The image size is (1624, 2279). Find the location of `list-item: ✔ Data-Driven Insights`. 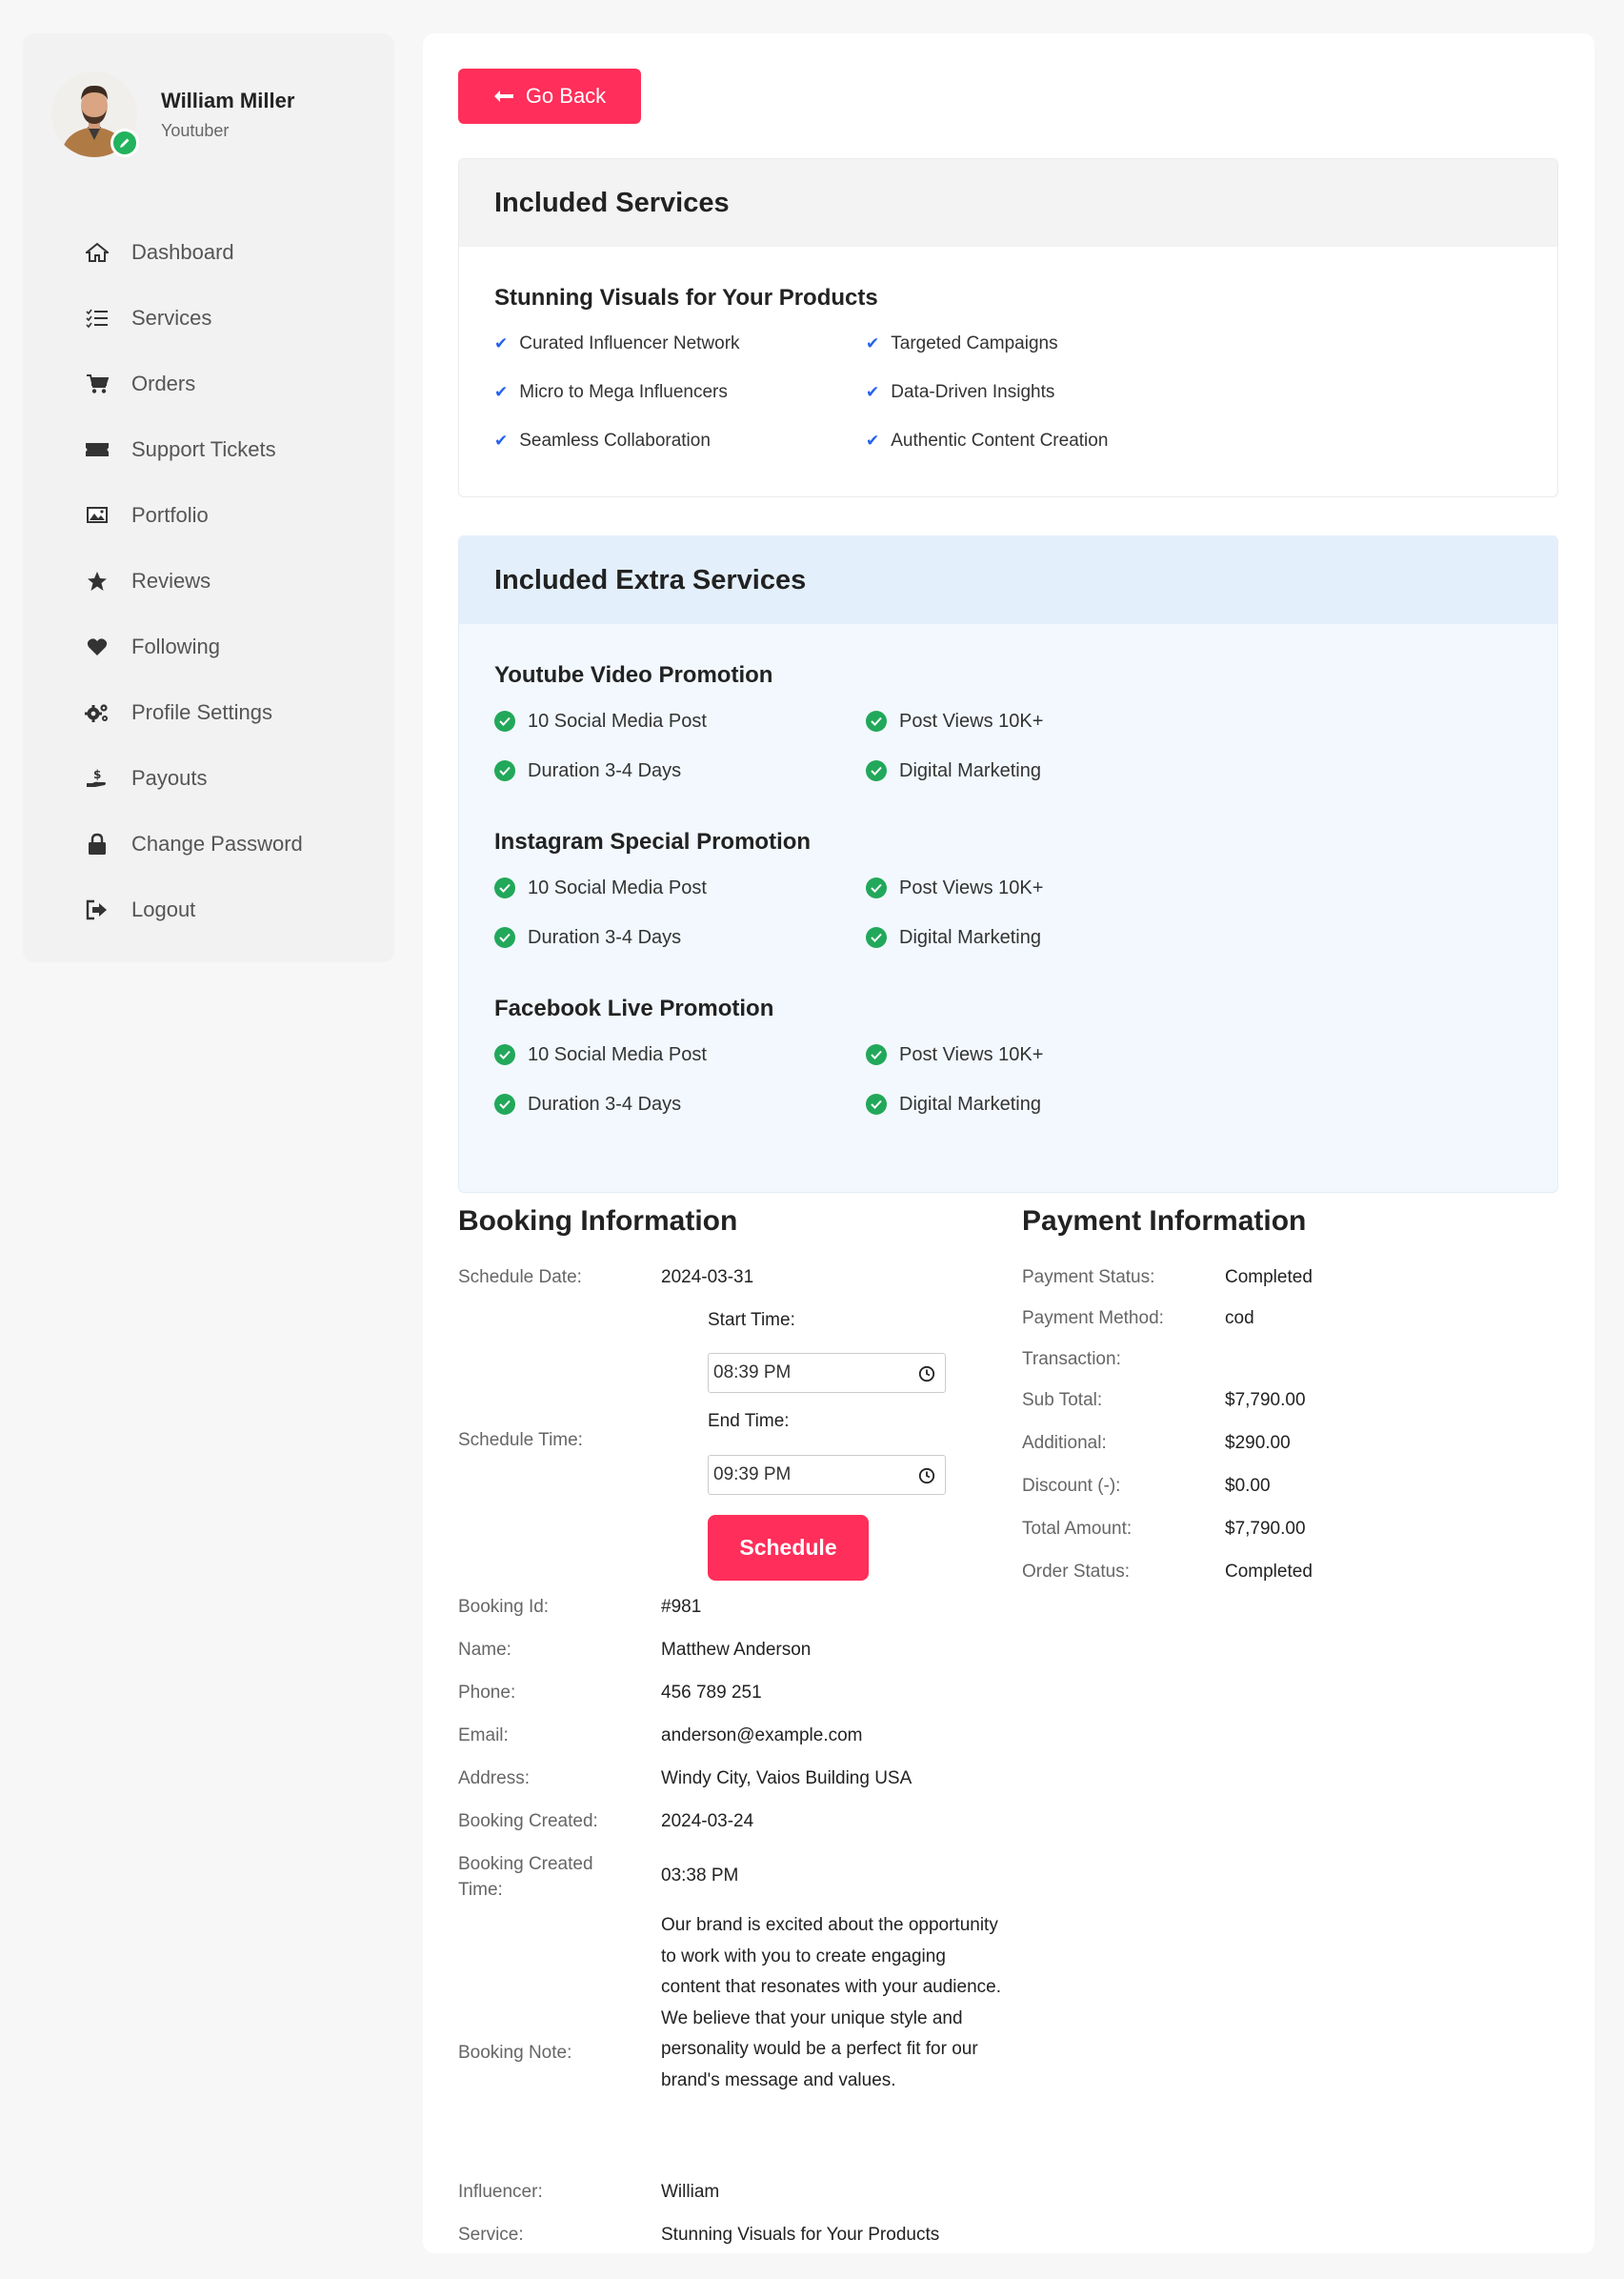

list-item: ✔ Data-Driven Insights is located at coordinates (1051, 393).